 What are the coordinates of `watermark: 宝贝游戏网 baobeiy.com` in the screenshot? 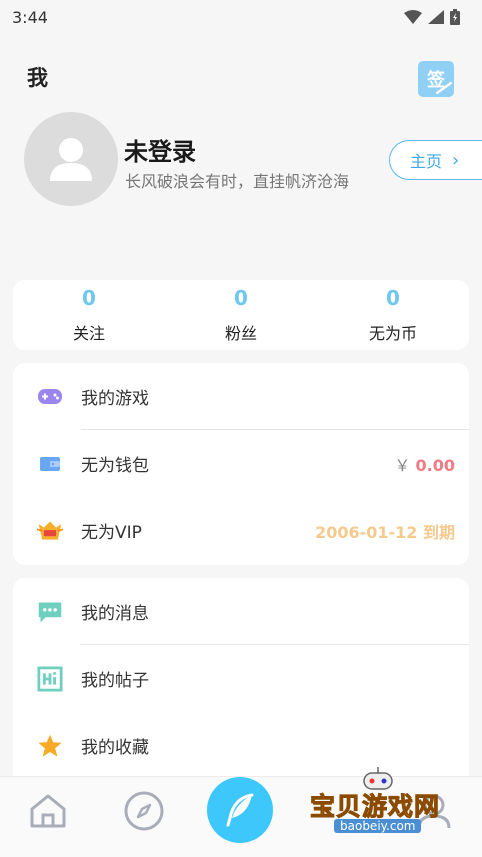 It's located at (385, 805).